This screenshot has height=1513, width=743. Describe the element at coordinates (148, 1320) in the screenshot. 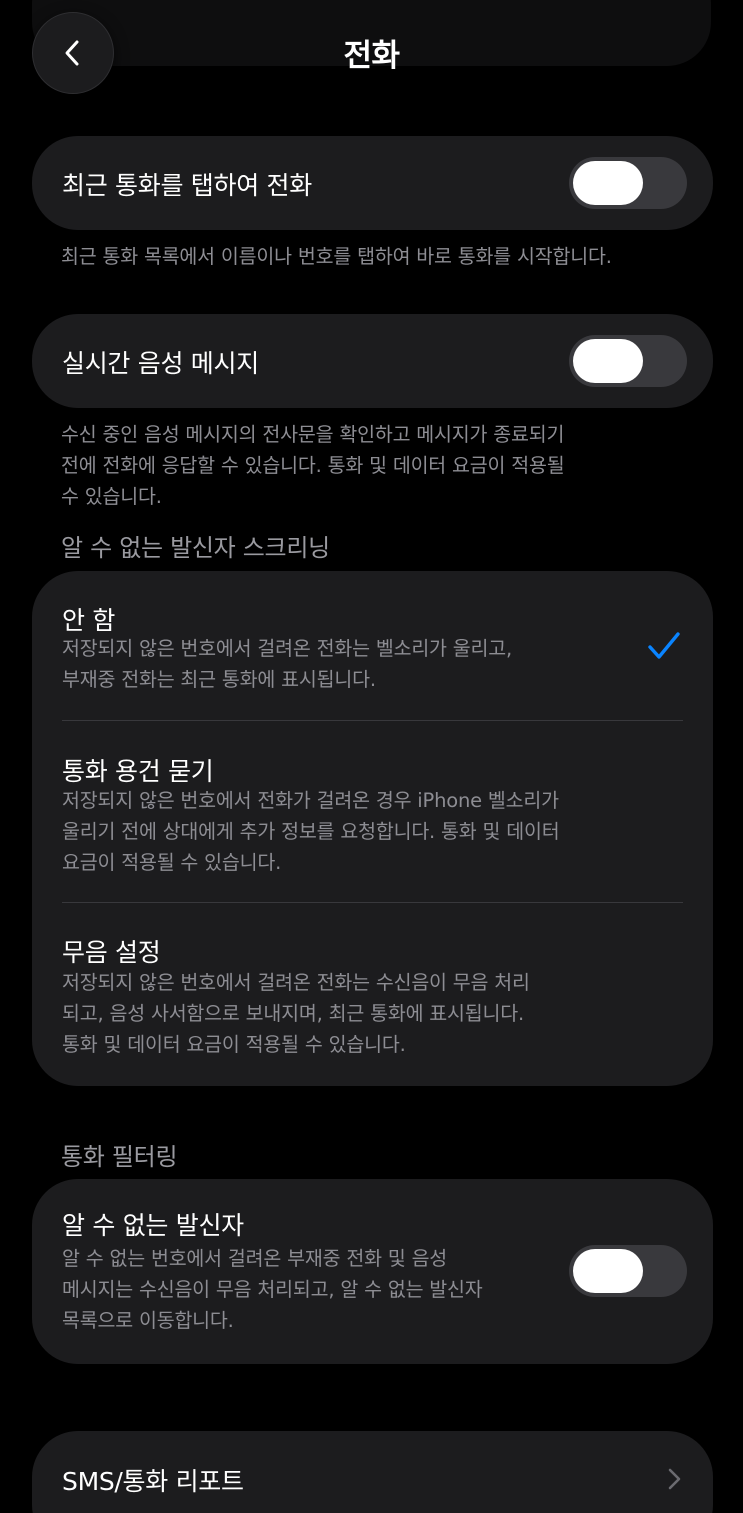

I see `description-line: 목록으로 이동합니다.` at that location.